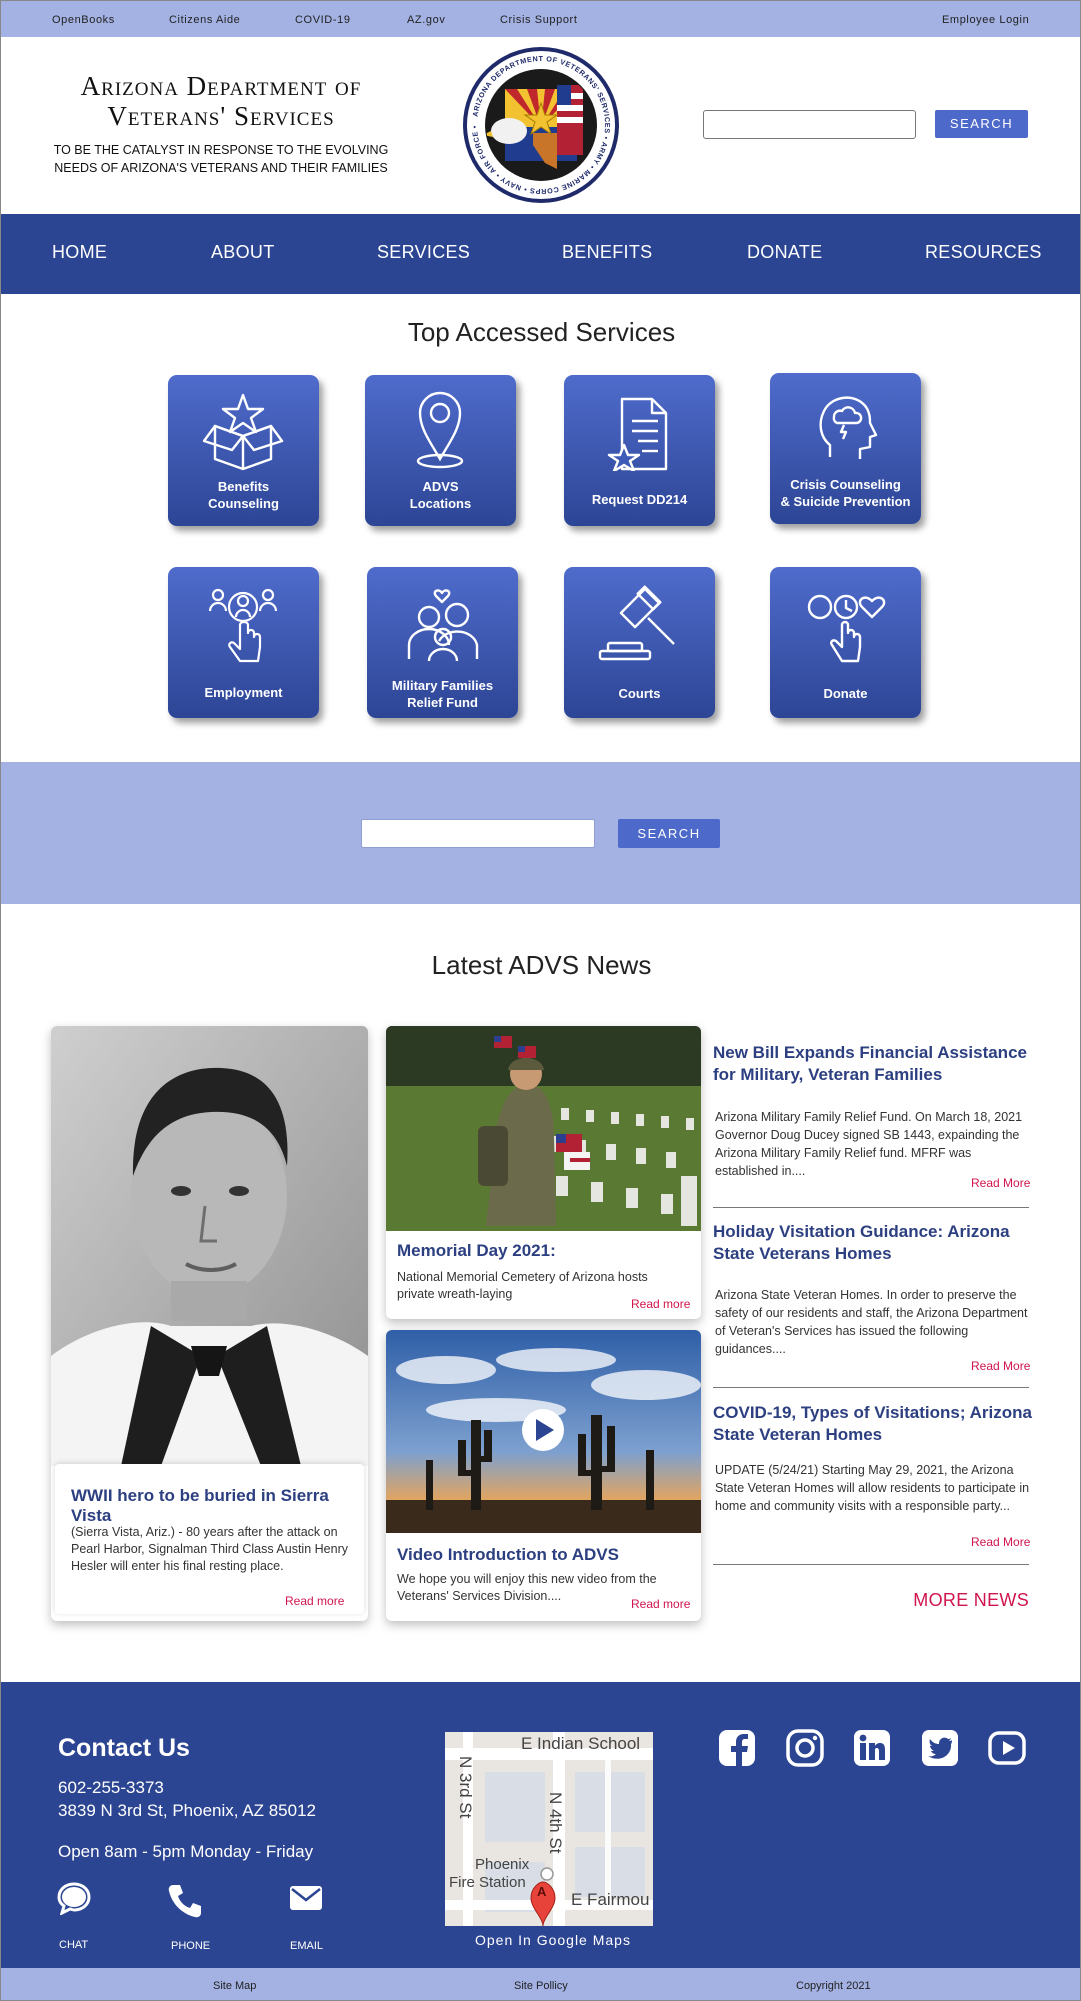 The width and height of the screenshot is (1081, 2001). Describe the element at coordinates (872, 1748) in the screenshot. I see `linkedin-icon` at that location.